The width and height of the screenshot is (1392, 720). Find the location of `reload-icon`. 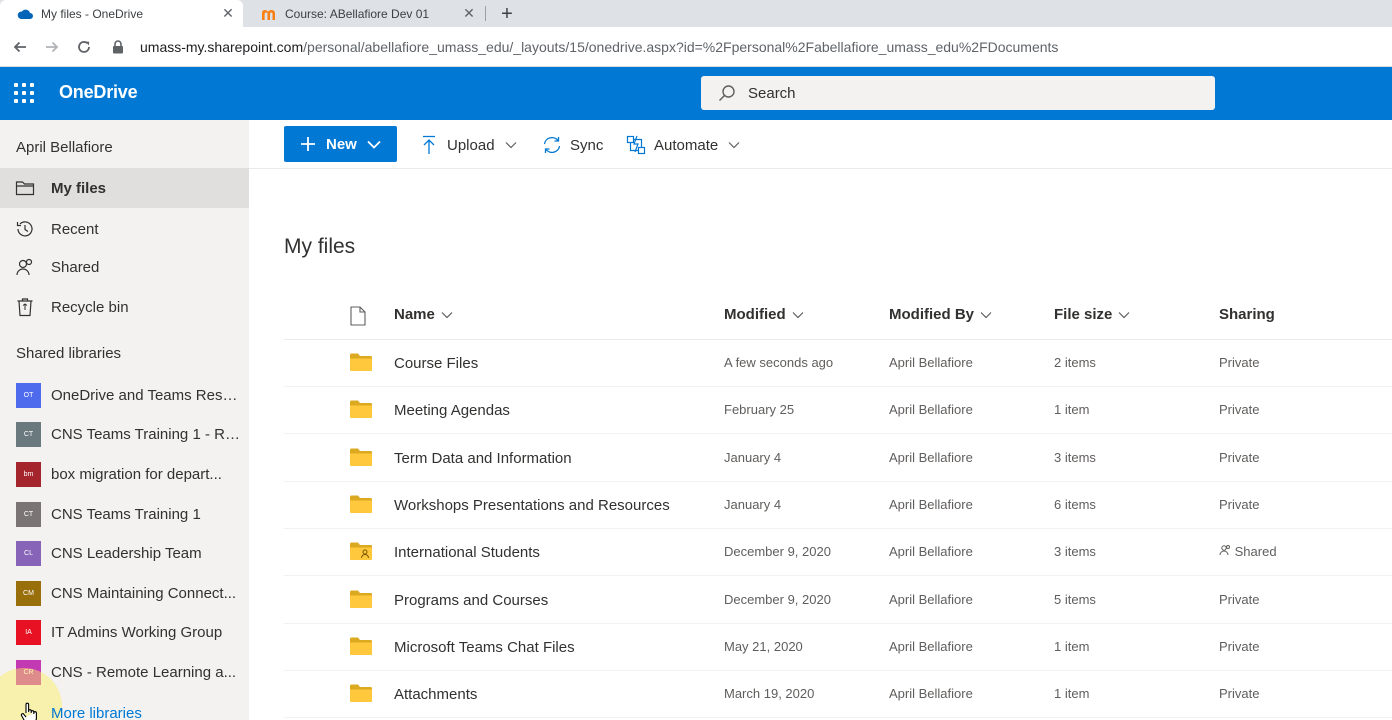

reload-icon is located at coordinates (84, 47).